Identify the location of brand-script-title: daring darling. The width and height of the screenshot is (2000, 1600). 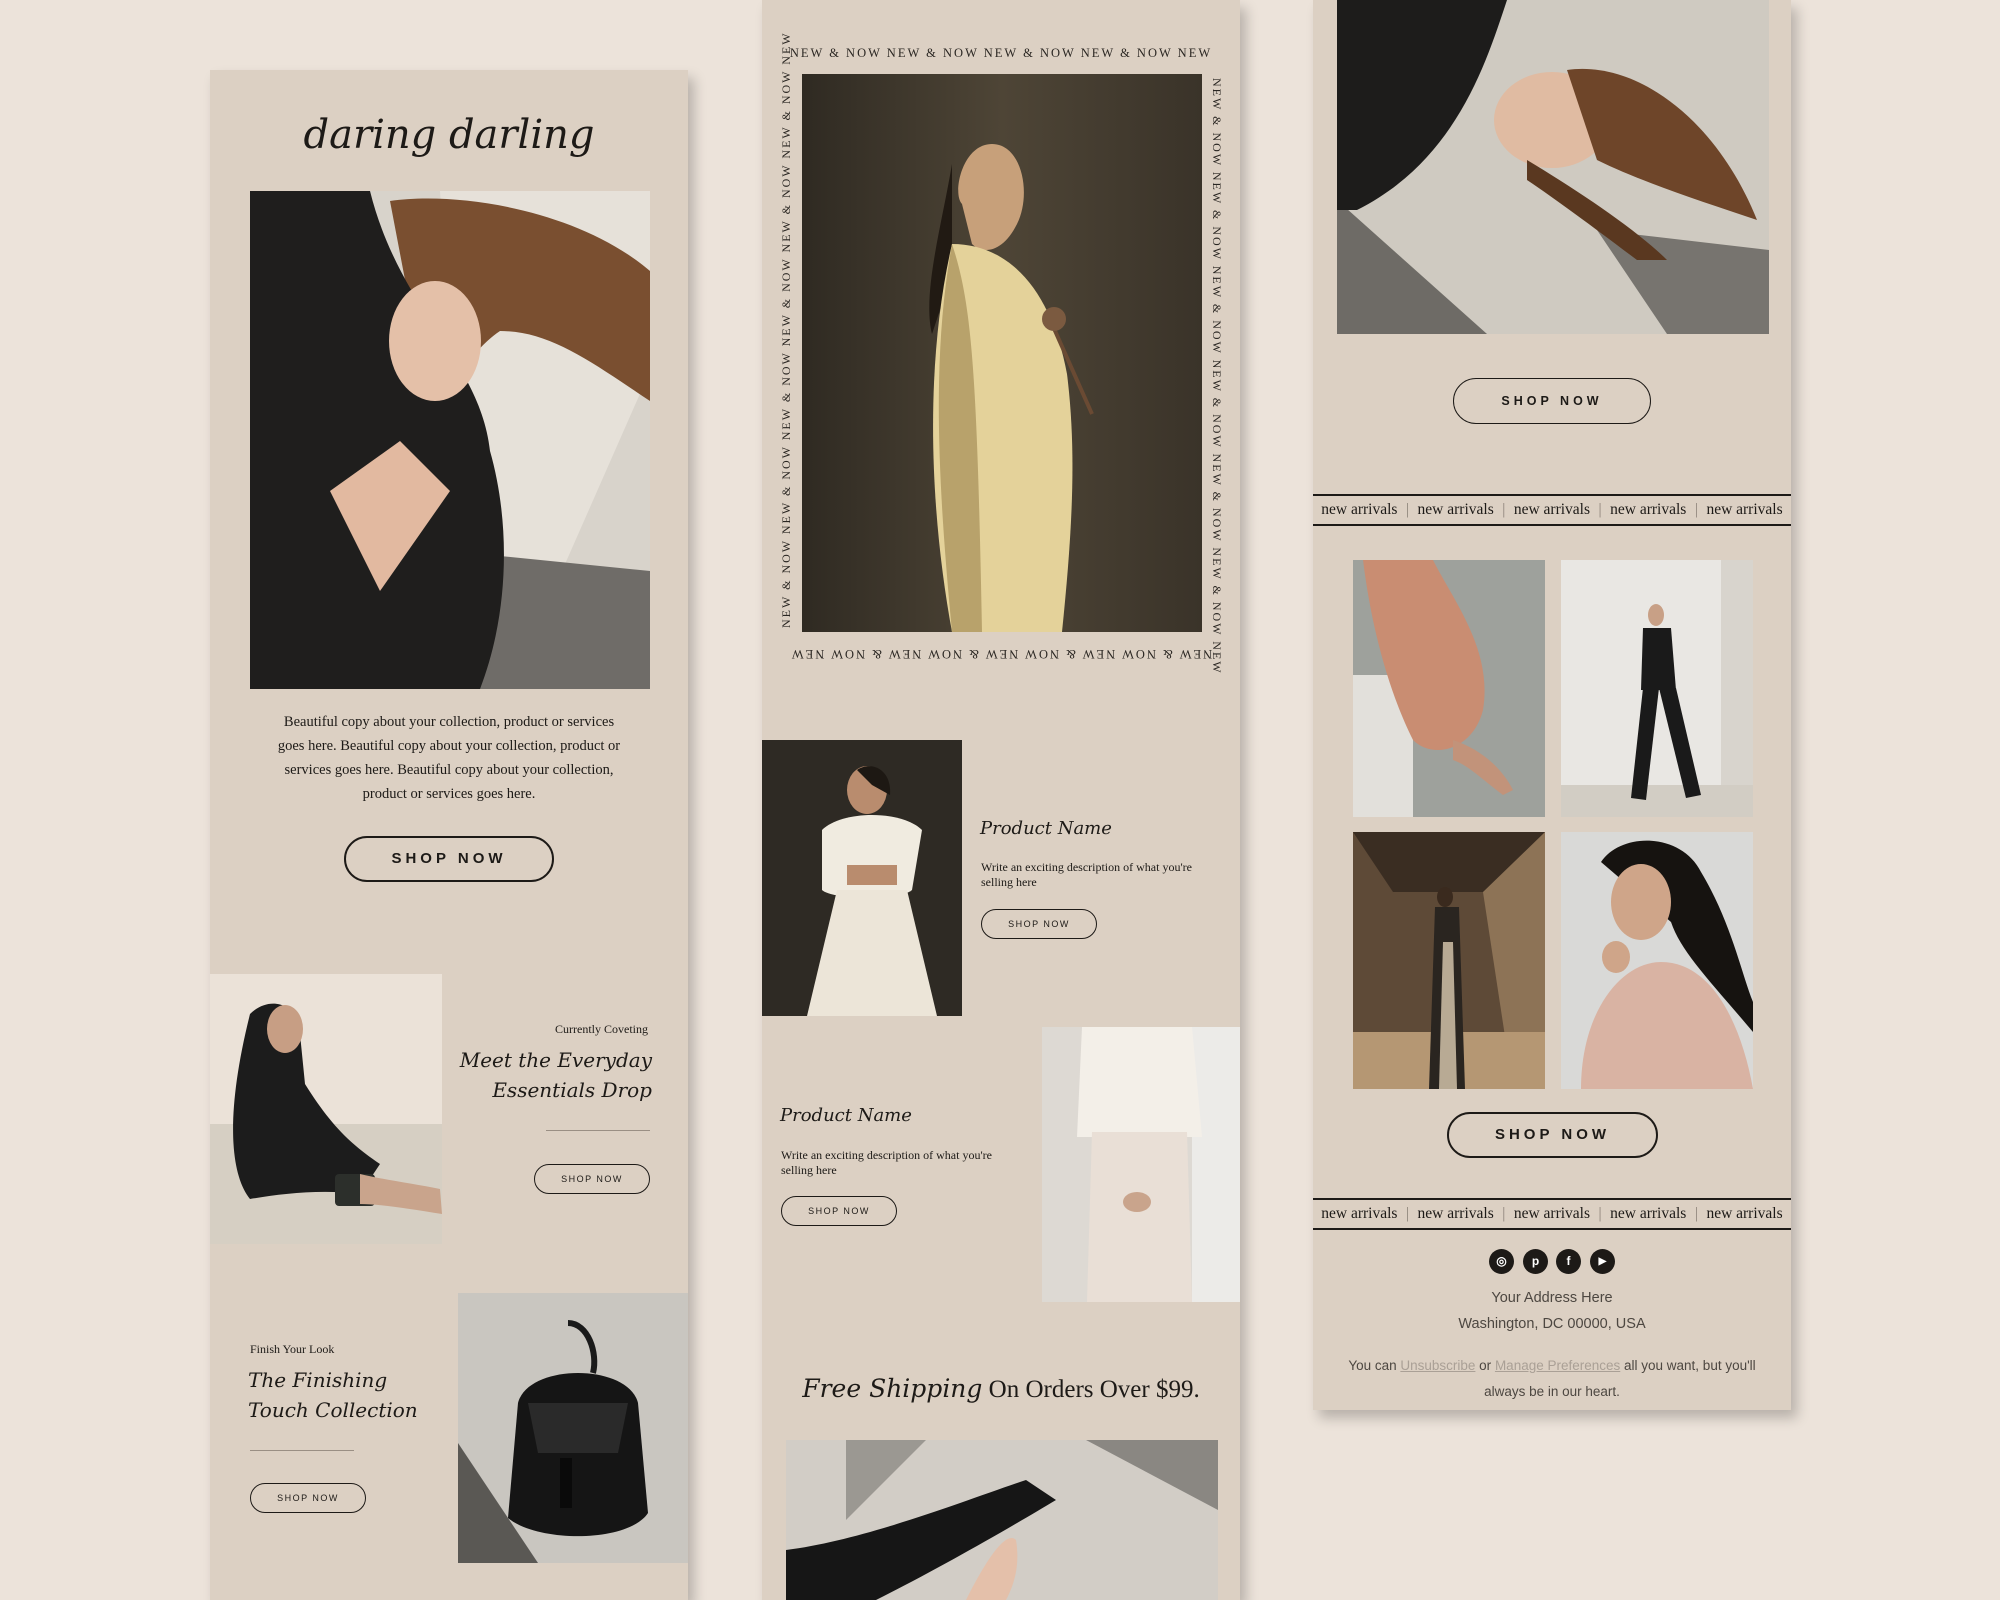
(449, 135).